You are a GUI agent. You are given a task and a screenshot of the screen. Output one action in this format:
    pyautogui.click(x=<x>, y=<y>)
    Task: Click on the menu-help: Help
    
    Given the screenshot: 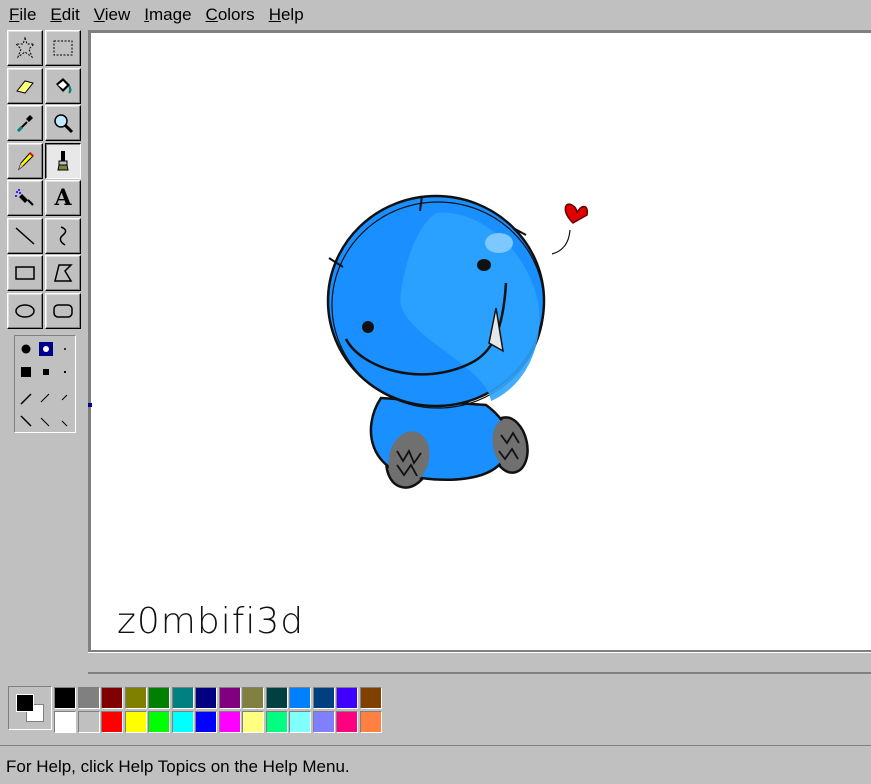 What is the action you would take?
    pyautogui.click(x=286, y=15)
    